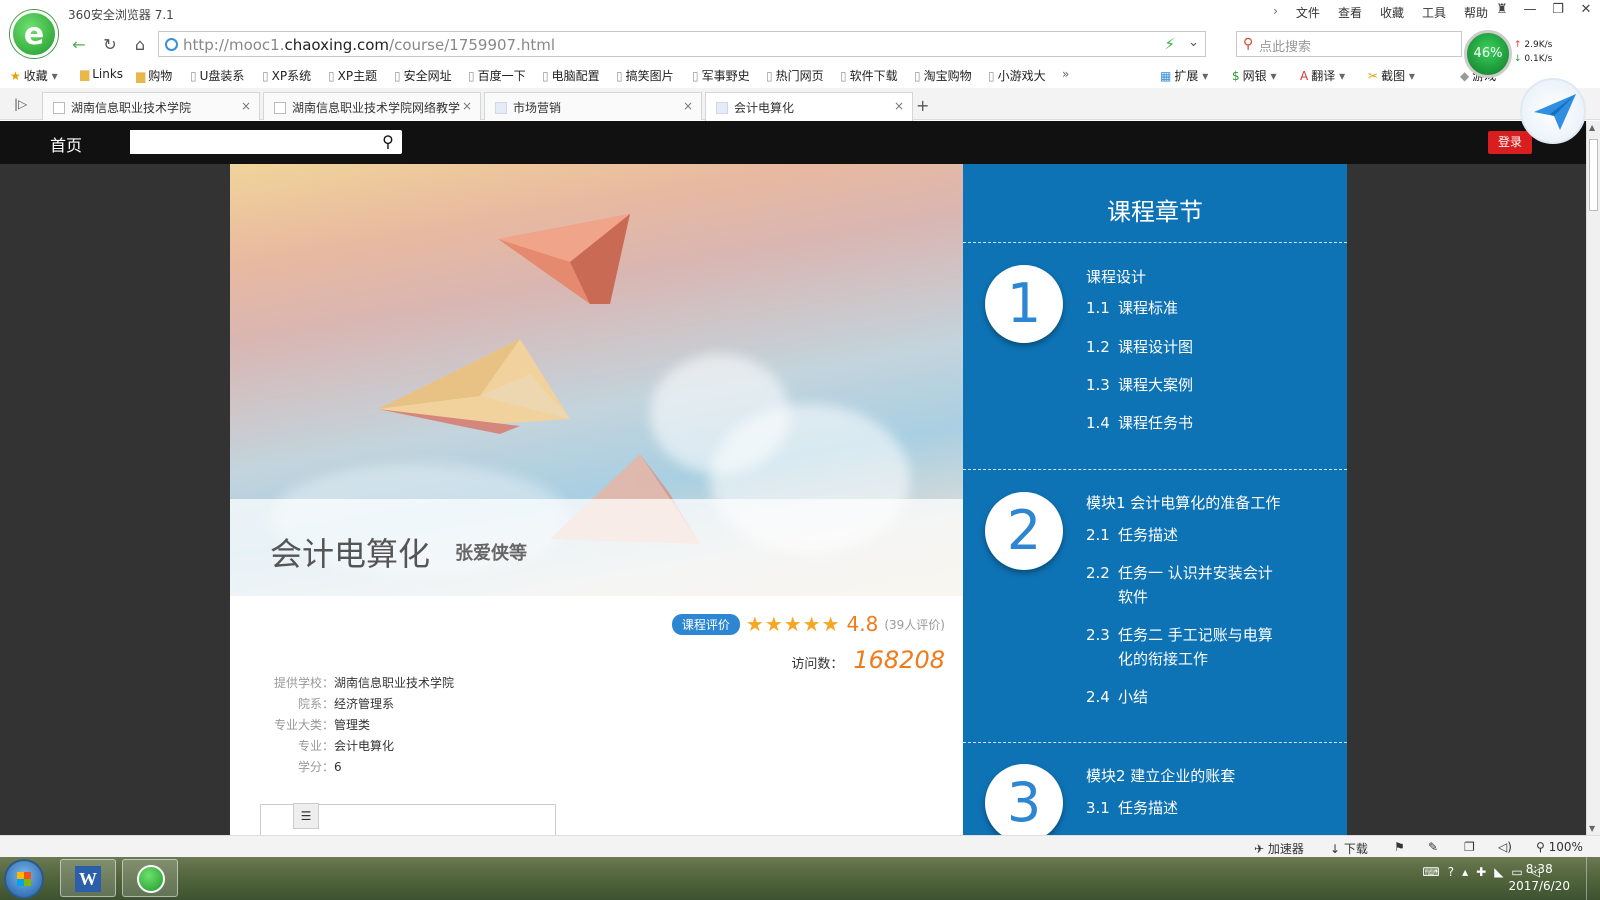  What do you see at coordinates (1559, 847) in the screenshot?
I see `zoom-control: ⚲ 100%` at bounding box center [1559, 847].